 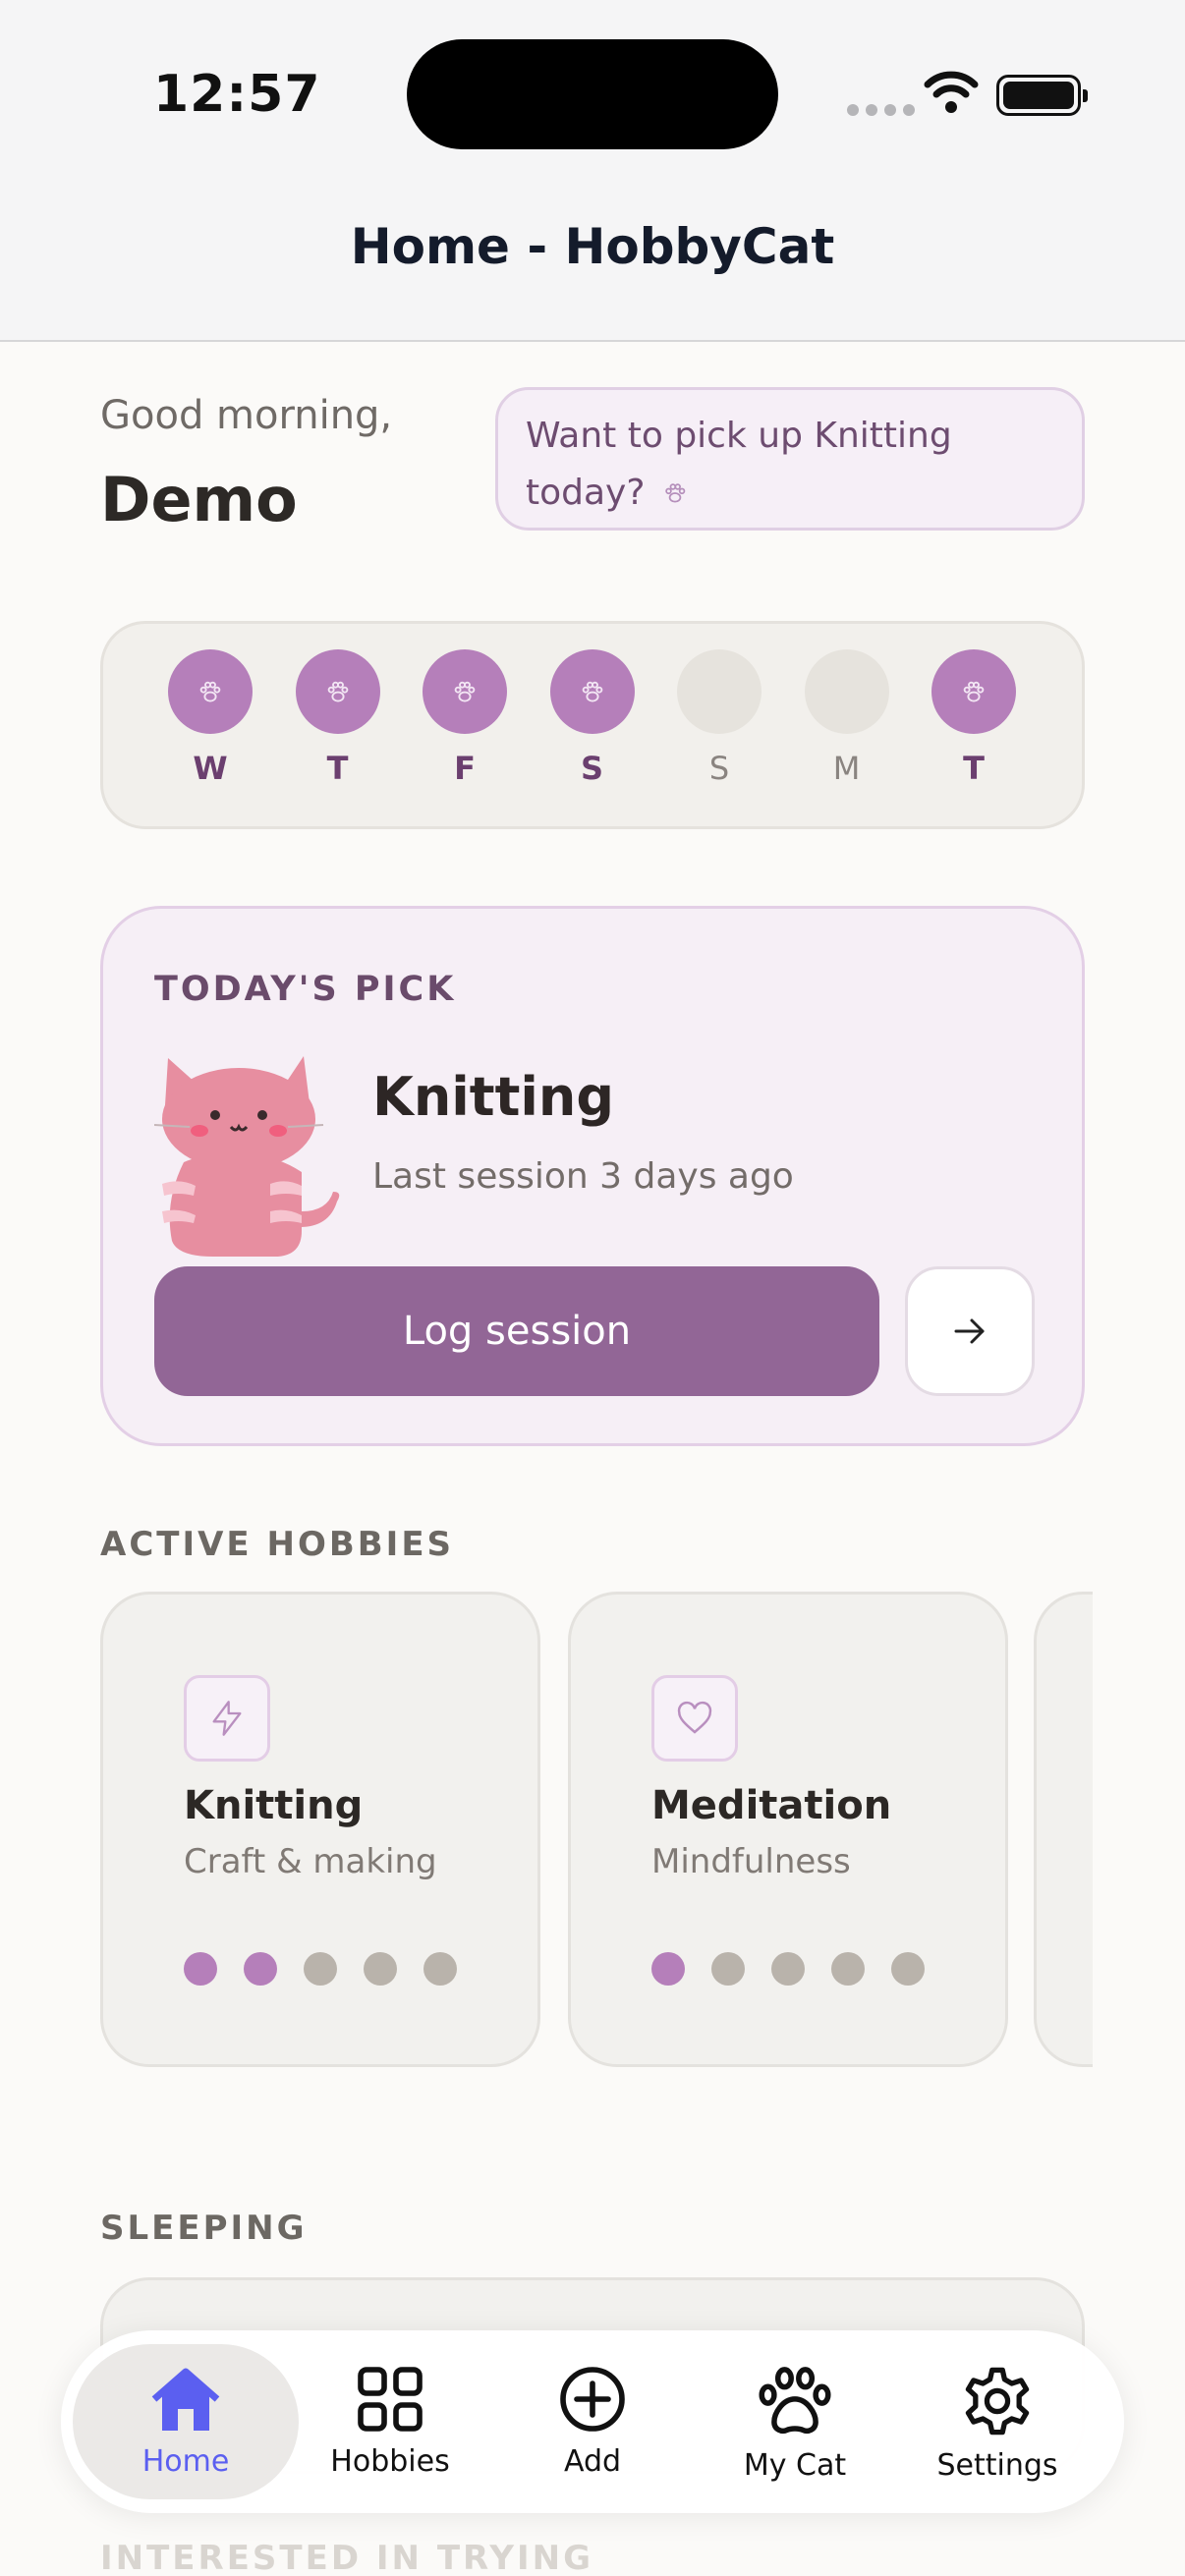 I want to click on weekly-streak: WTFSSMT, so click(x=592, y=725).